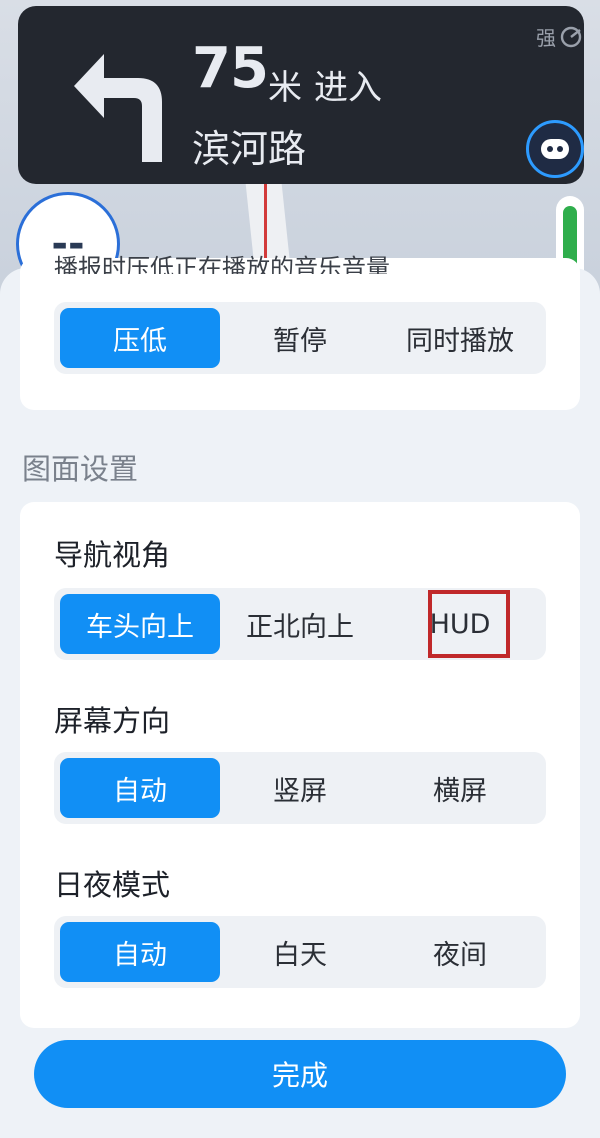 The width and height of the screenshot is (600, 1138). I want to click on voice-assistant-button, so click(555, 149).